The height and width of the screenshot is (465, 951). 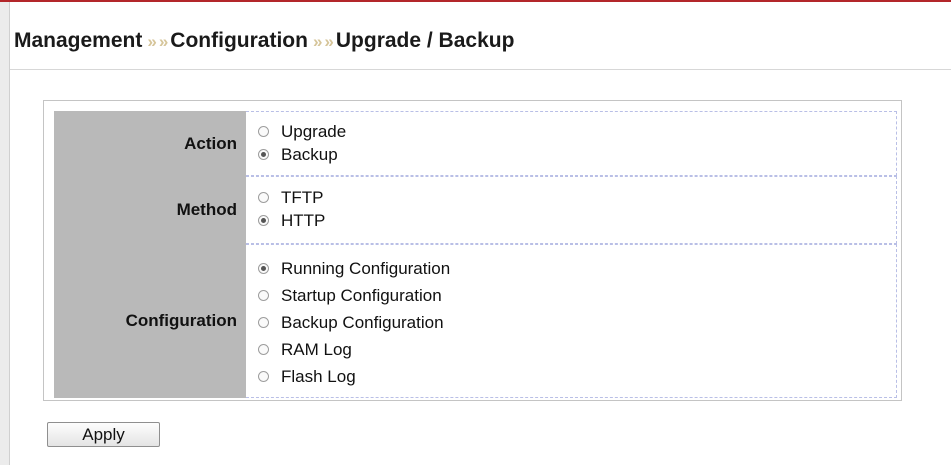 I want to click on header-divider, so click(x=480, y=69).